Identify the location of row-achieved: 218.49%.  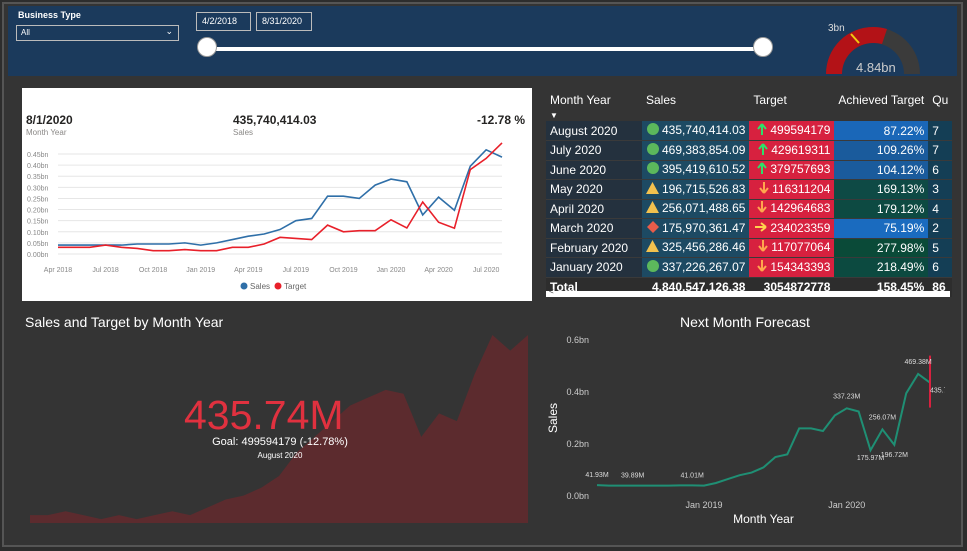
(881, 267).